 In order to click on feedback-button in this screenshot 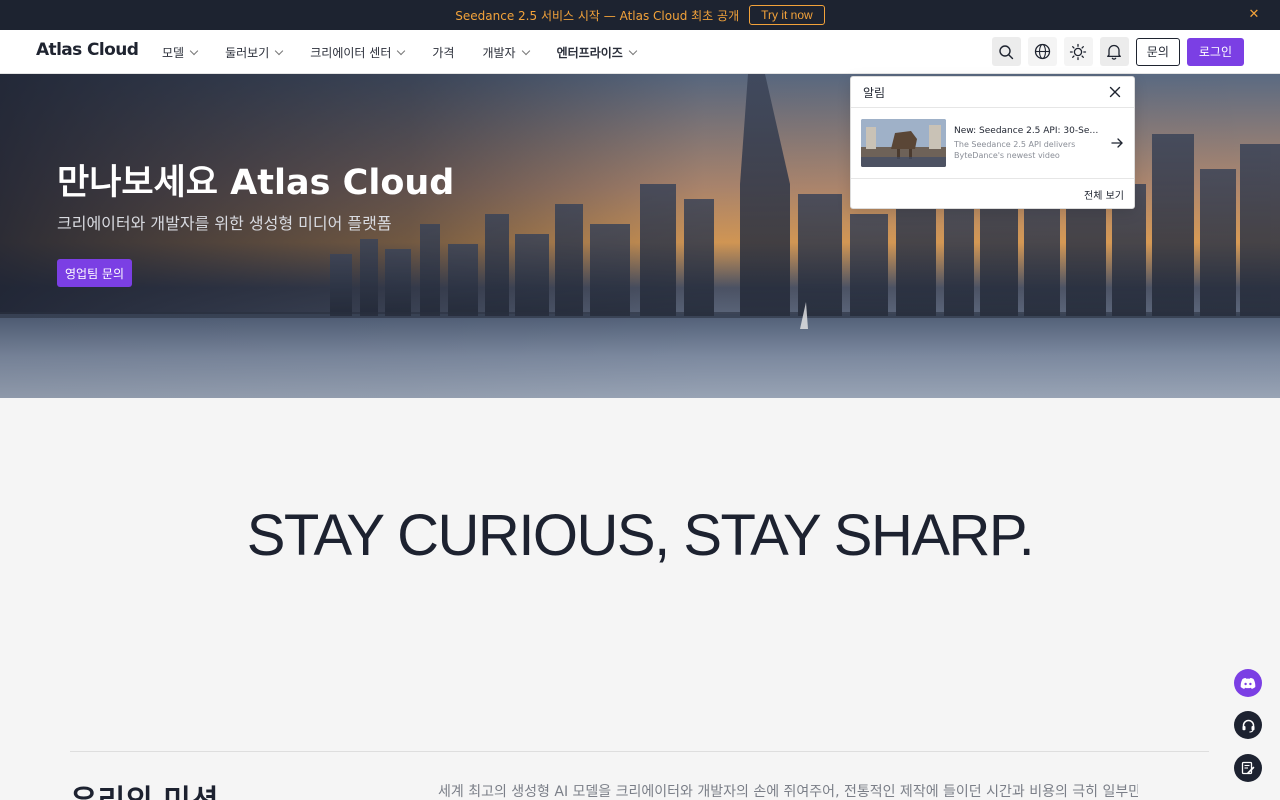, I will do `click(1248, 768)`.